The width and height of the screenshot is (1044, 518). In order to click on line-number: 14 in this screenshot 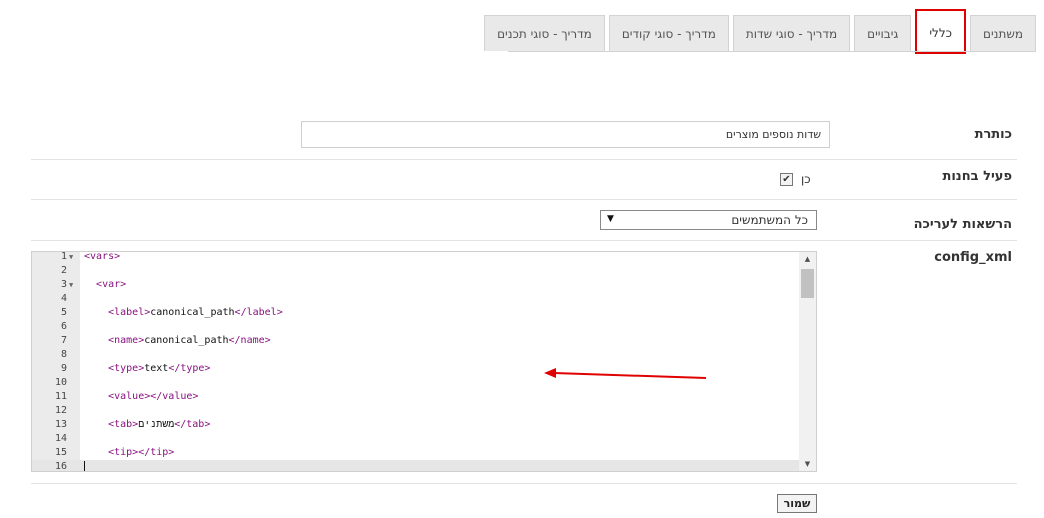, I will do `click(60, 438)`.